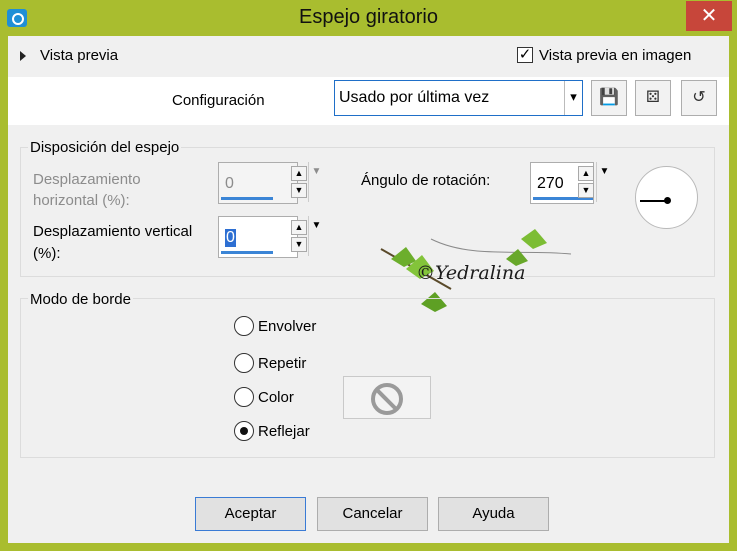 Image resolution: width=737 pixels, height=551 pixels. What do you see at coordinates (284, 431) in the screenshot?
I see `radio-reflejar-label: Reflejar` at bounding box center [284, 431].